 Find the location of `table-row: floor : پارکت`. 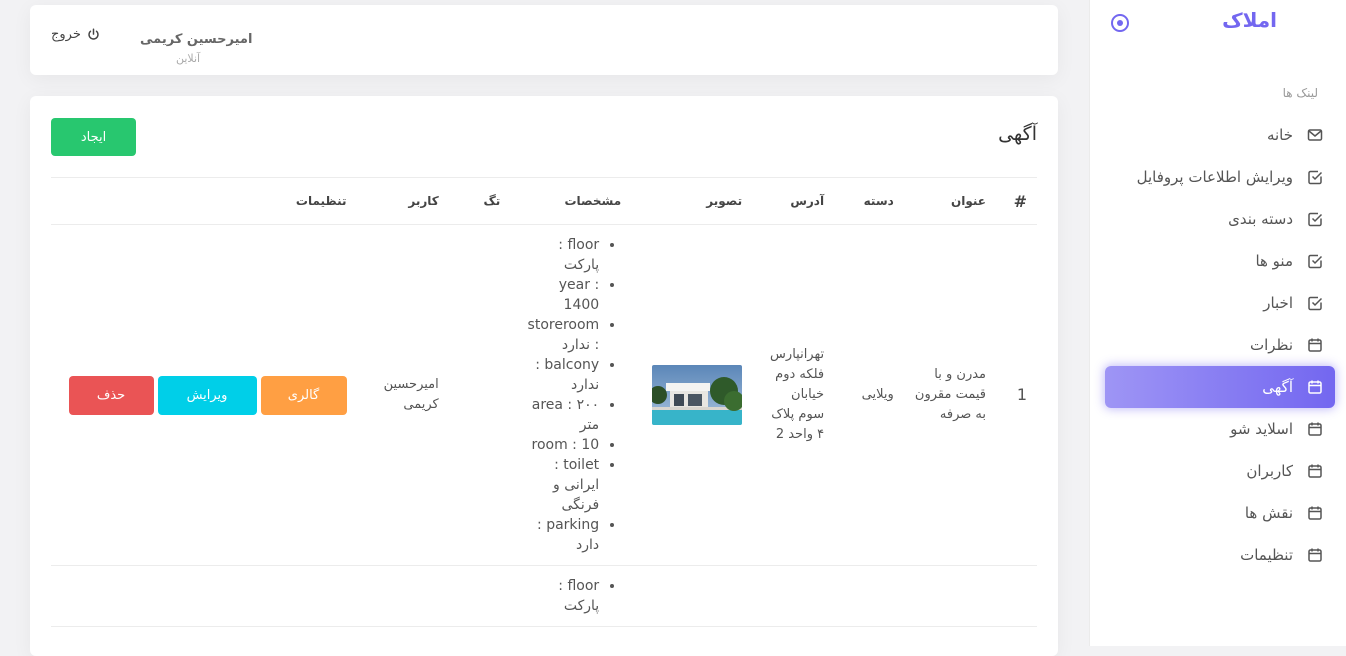

table-row: floor : پارکت is located at coordinates (544, 596).